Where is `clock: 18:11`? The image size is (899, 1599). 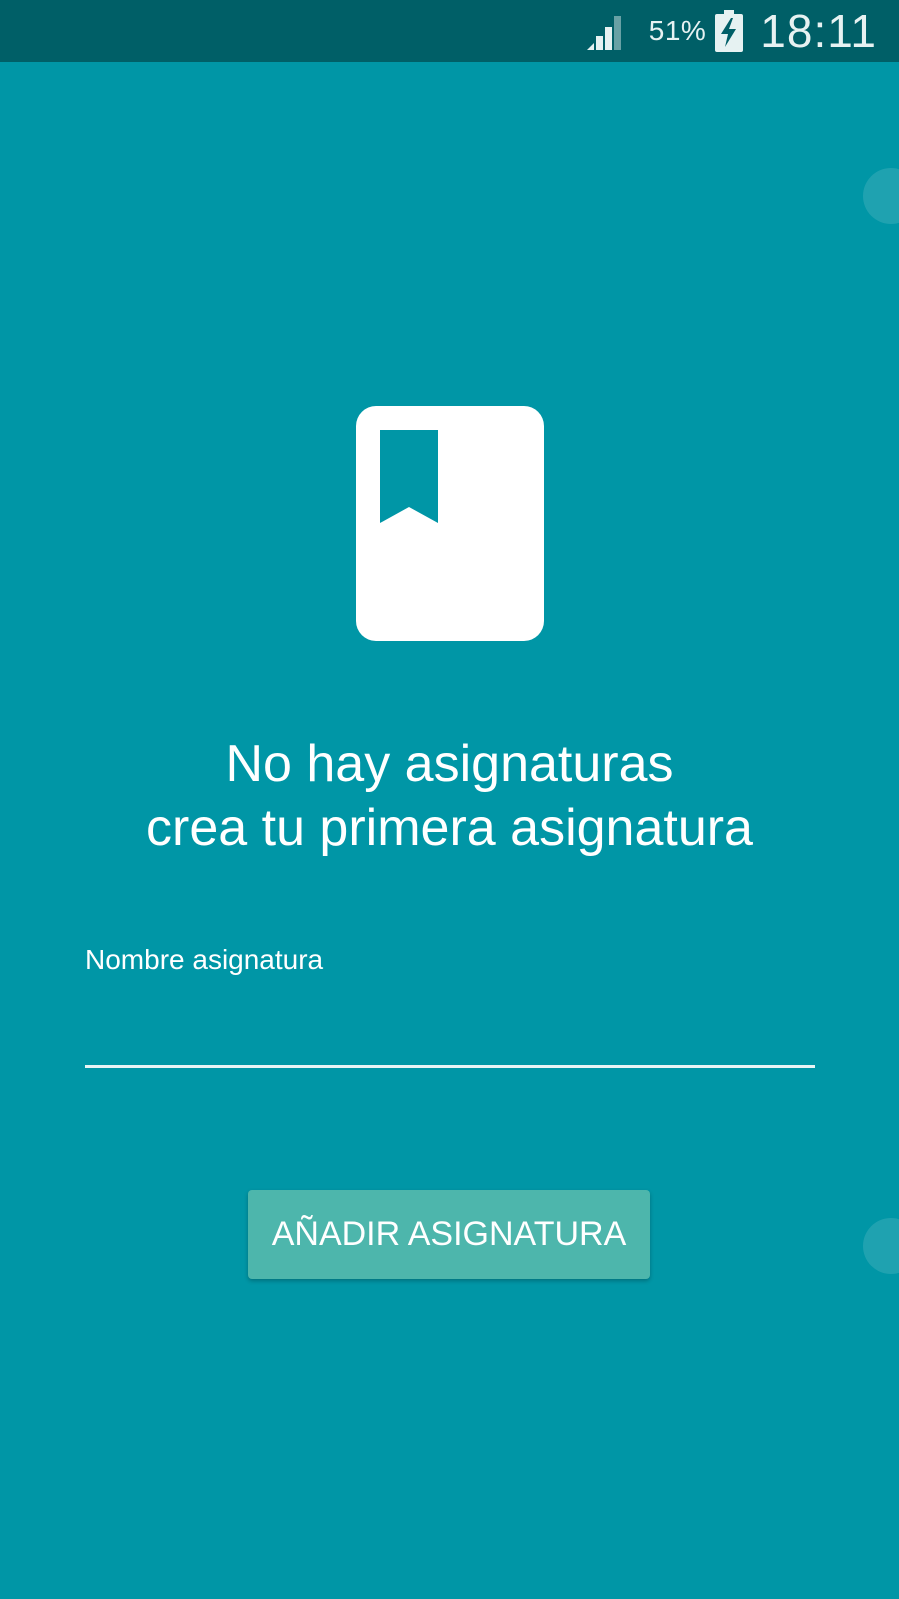
clock: 18:11 is located at coordinates (818, 31).